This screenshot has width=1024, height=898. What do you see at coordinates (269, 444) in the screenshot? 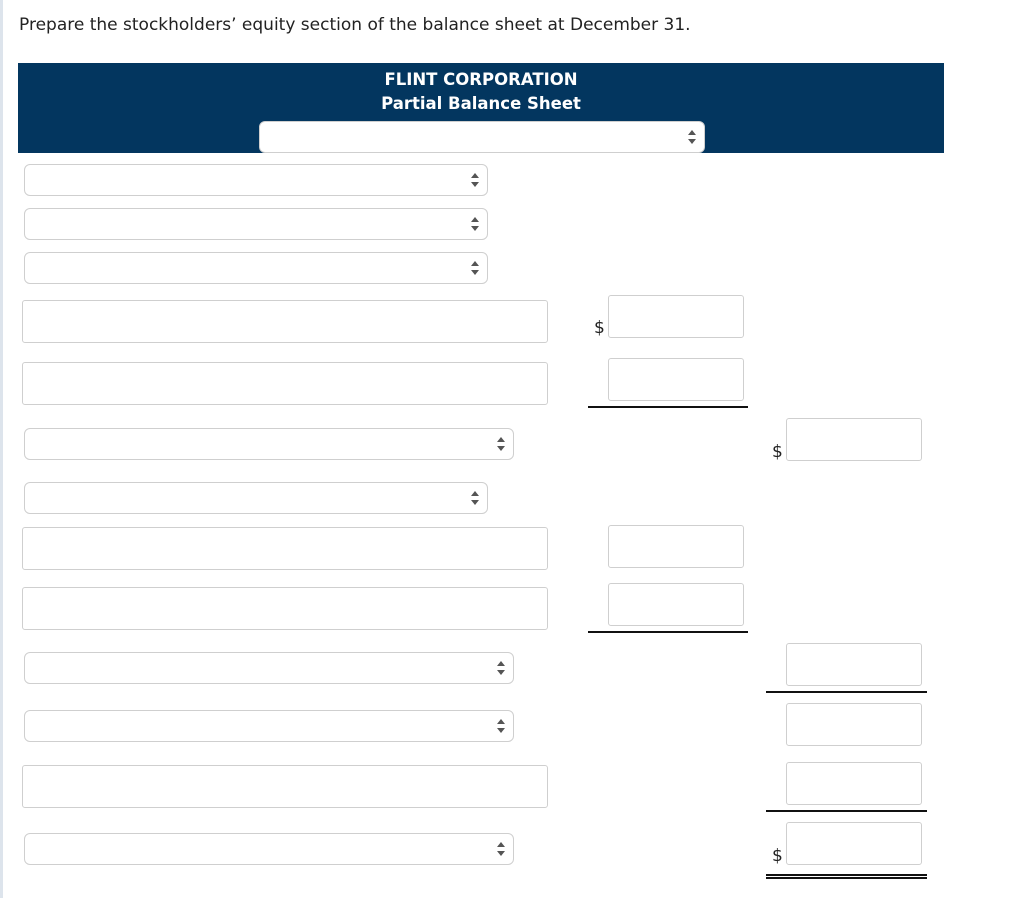
I see `row-6-account-select` at bounding box center [269, 444].